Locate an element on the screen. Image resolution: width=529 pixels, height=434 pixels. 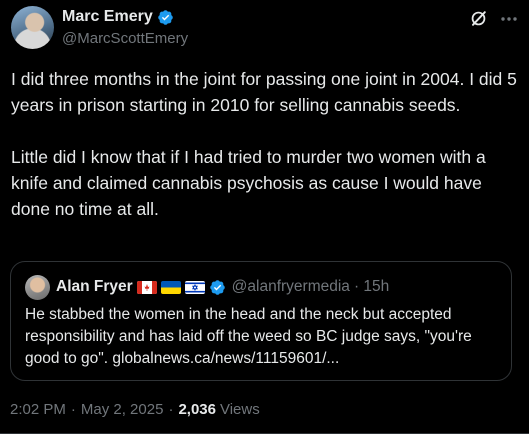
verified-badge-icon is located at coordinates (165, 17).